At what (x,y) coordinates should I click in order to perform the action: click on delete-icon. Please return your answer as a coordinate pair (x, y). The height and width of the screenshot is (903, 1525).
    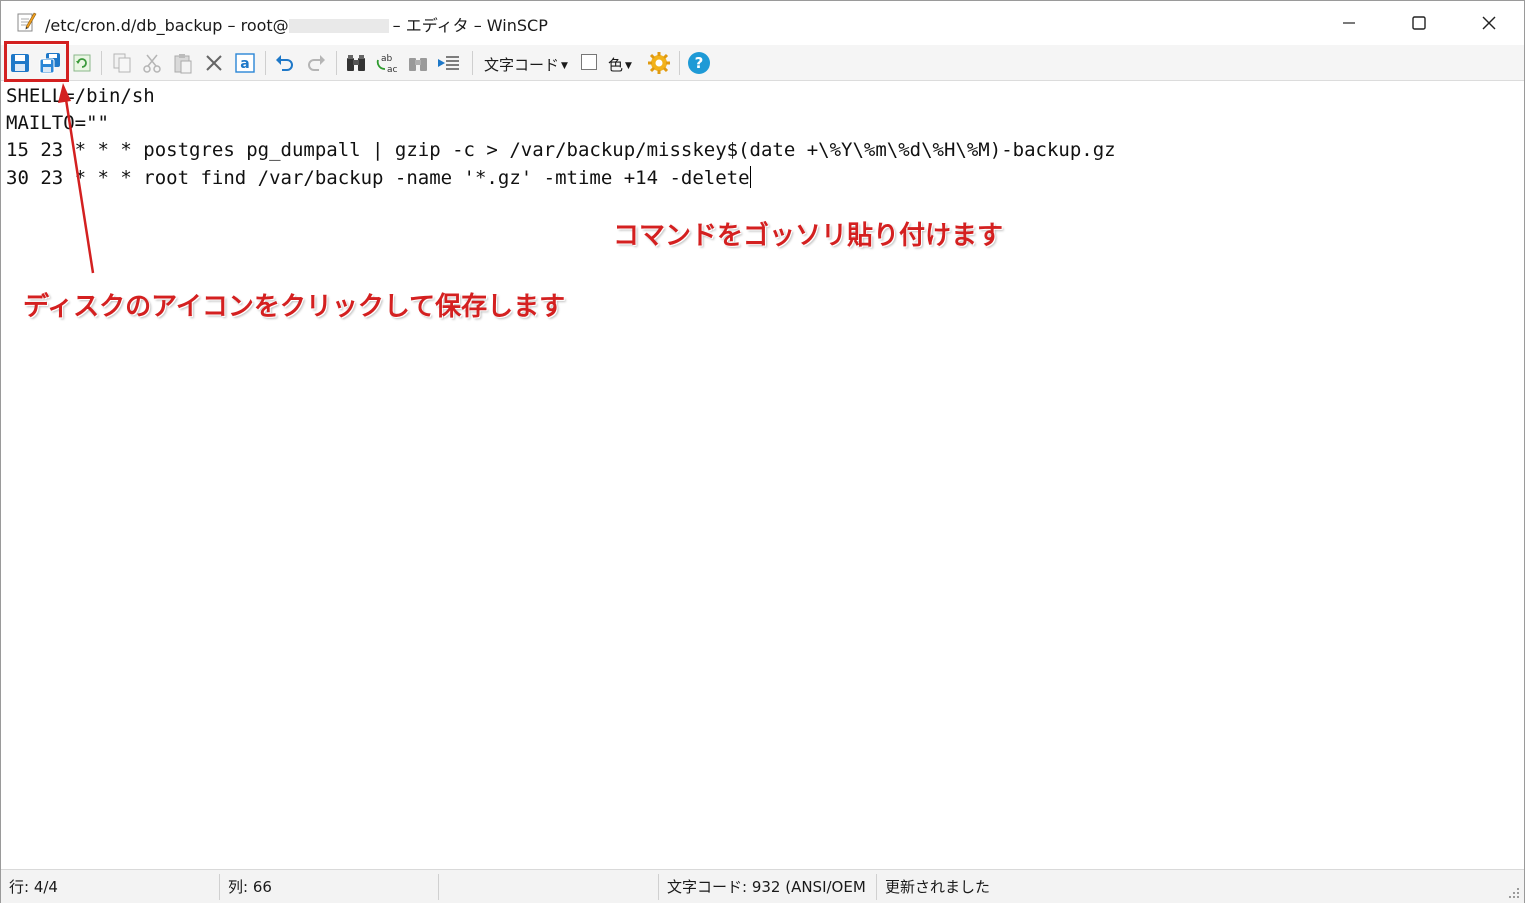
    Looking at the image, I should click on (214, 63).